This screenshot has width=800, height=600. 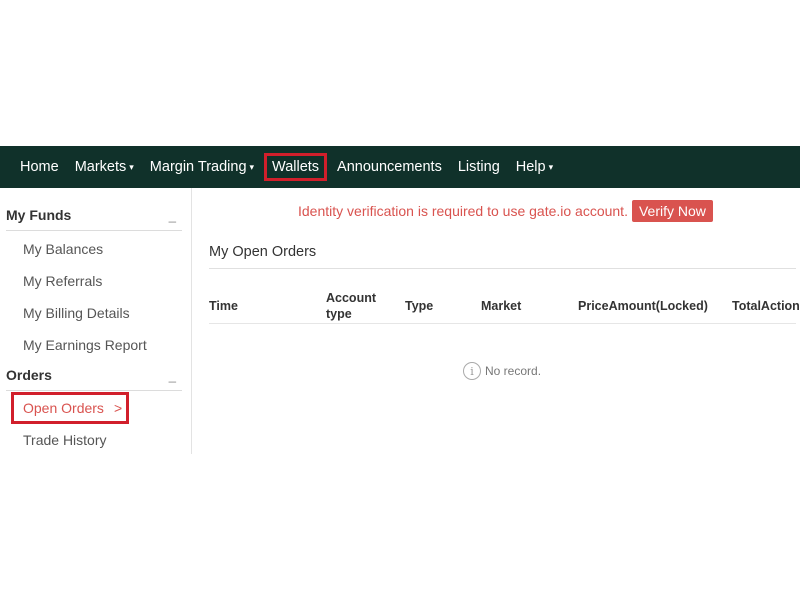 I want to click on nav-listing: Listing, so click(x=479, y=167).